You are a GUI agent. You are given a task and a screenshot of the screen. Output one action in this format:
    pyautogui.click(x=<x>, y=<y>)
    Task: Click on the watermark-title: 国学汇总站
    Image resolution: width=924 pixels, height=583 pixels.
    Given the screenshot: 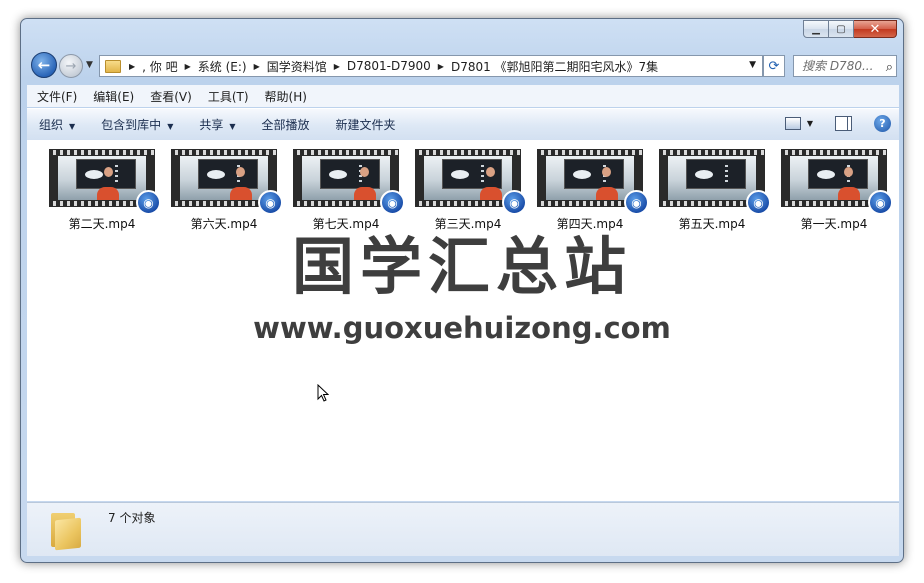 What is the action you would take?
    pyautogui.click(x=461, y=266)
    